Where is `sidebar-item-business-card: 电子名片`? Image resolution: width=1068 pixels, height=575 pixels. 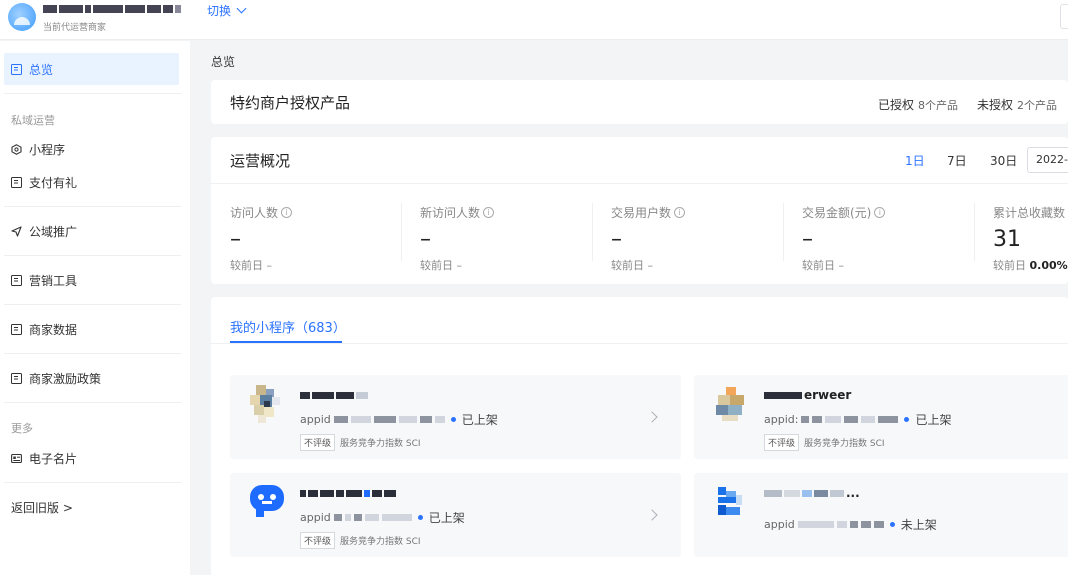
sidebar-item-business-card: 电子名片 is located at coordinates (91, 458).